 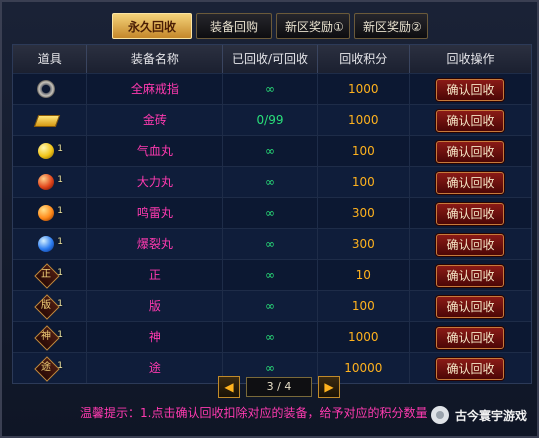 I want to click on header-name: 装备名称, so click(x=155, y=59).